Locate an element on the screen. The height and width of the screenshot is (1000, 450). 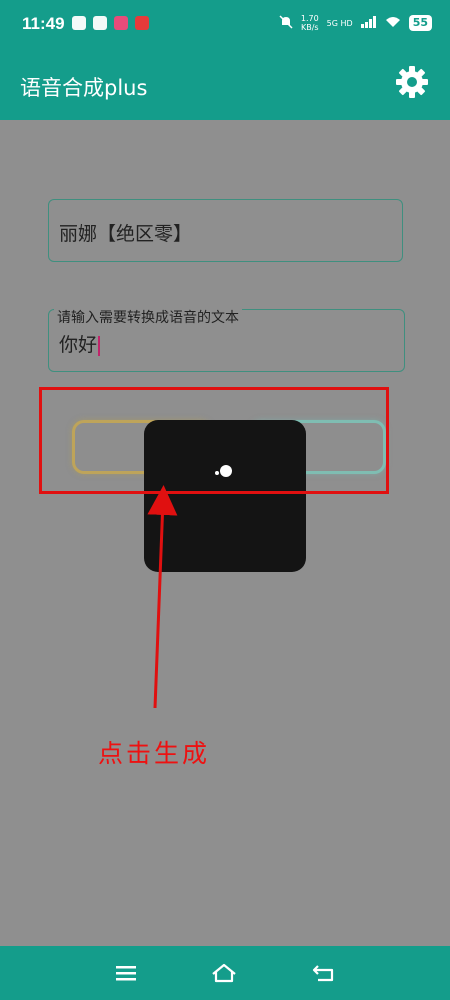
home-icon is located at coordinates (224, 973).